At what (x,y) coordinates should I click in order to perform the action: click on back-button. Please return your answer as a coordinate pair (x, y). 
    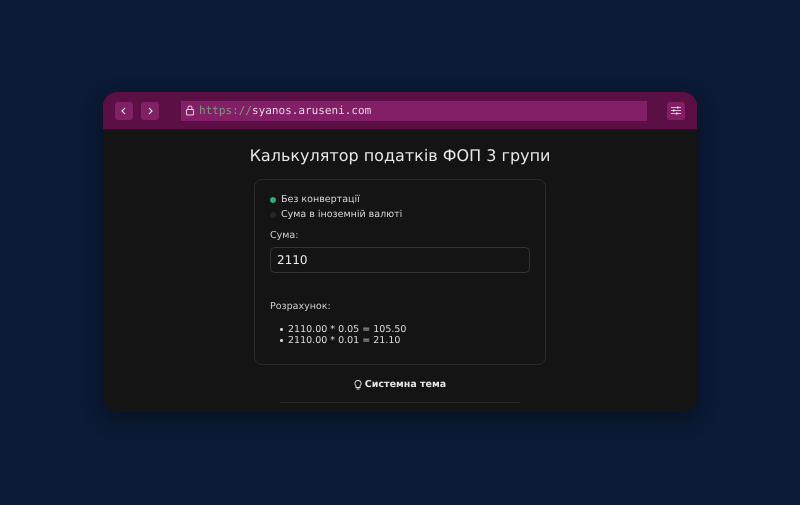
    Looking at the image, I should click on (124, 111).